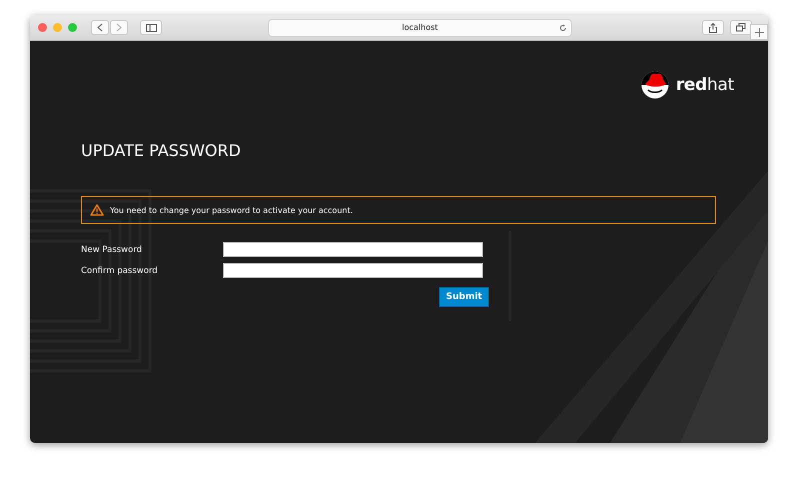 The height and width of the screenshot is (490, 799). I want to click on alert-message: You need to change your password to activate your account., so click(231, 210).